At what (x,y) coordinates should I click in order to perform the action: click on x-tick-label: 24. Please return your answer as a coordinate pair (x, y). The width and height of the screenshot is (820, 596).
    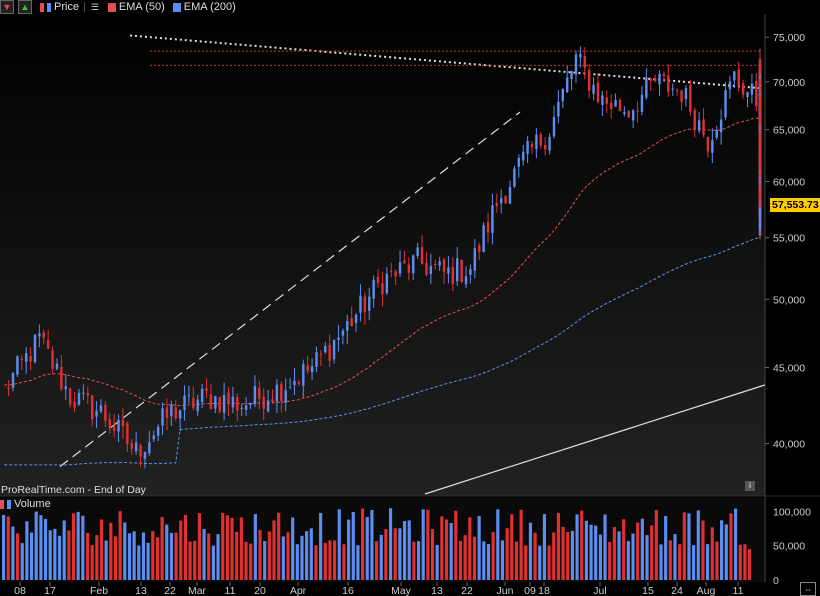
    Looking at the image, I should click on (677, 590).